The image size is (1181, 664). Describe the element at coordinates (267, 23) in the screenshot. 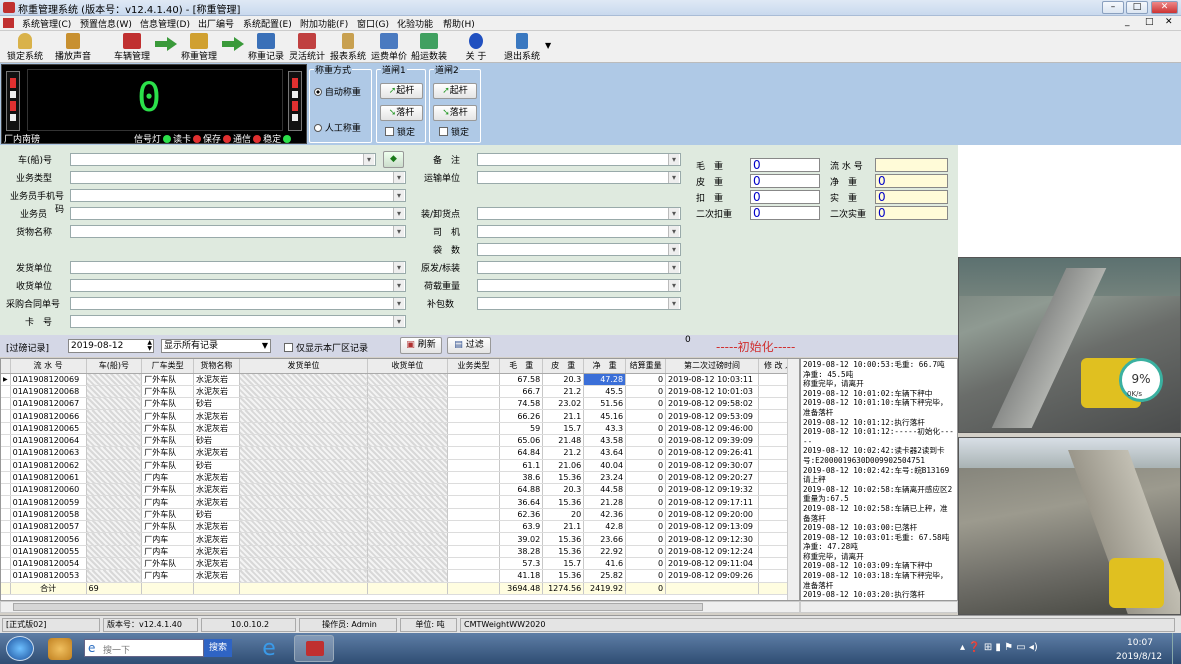

I see `menu-config: 系统配置(E)` at that location.